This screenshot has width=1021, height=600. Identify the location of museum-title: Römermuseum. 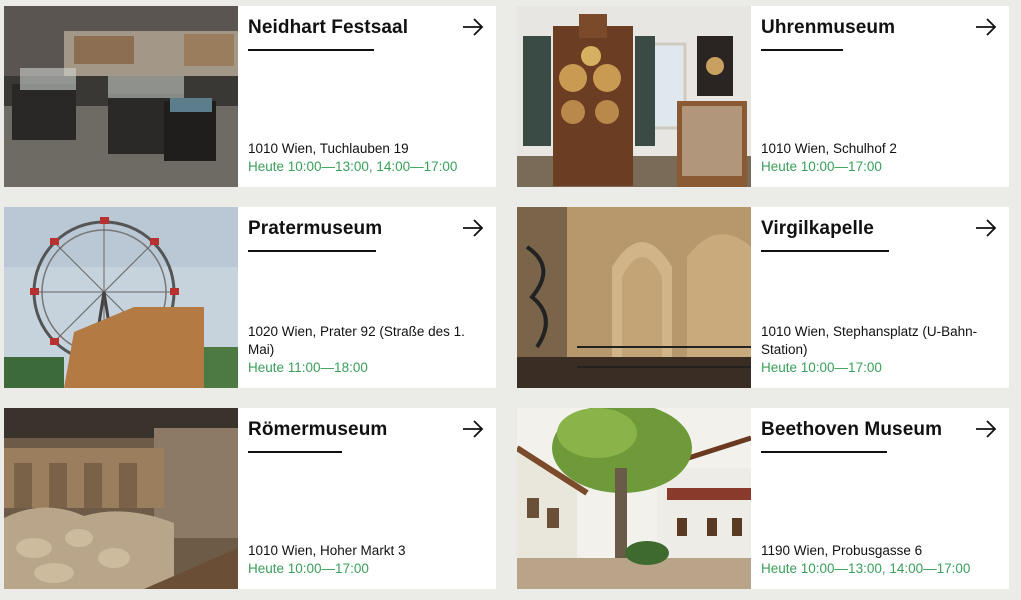
(318, 429).